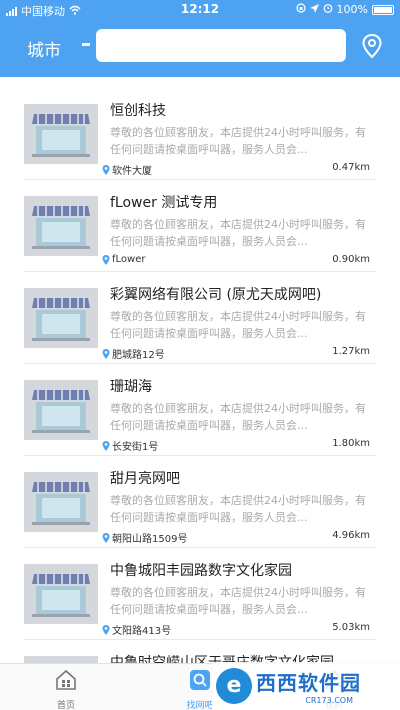 This screenshot has width=400, height=710. Describe the element at coordinates (300, 9) in the screenshot. I see `rotation-lock-icon` at that location.